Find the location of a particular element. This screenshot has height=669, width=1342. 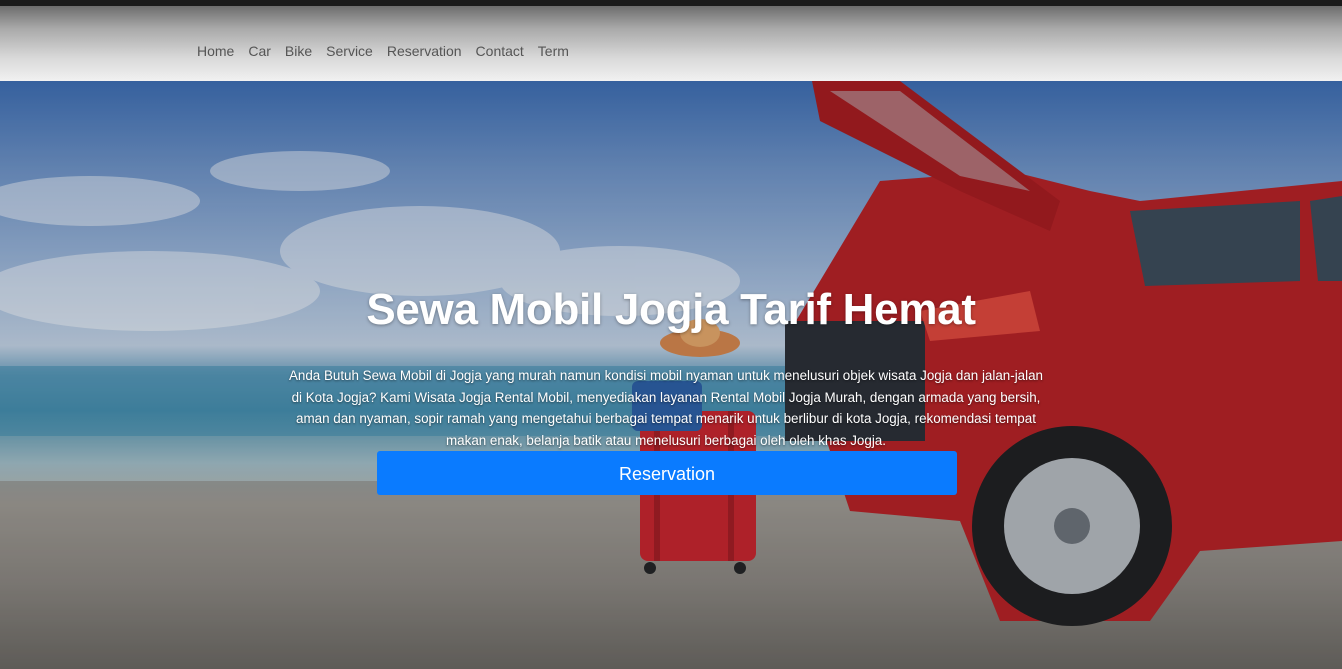

hero-title: Sewa Mobil Jogja Tarif Hemat is located at coordinates (671, 310).